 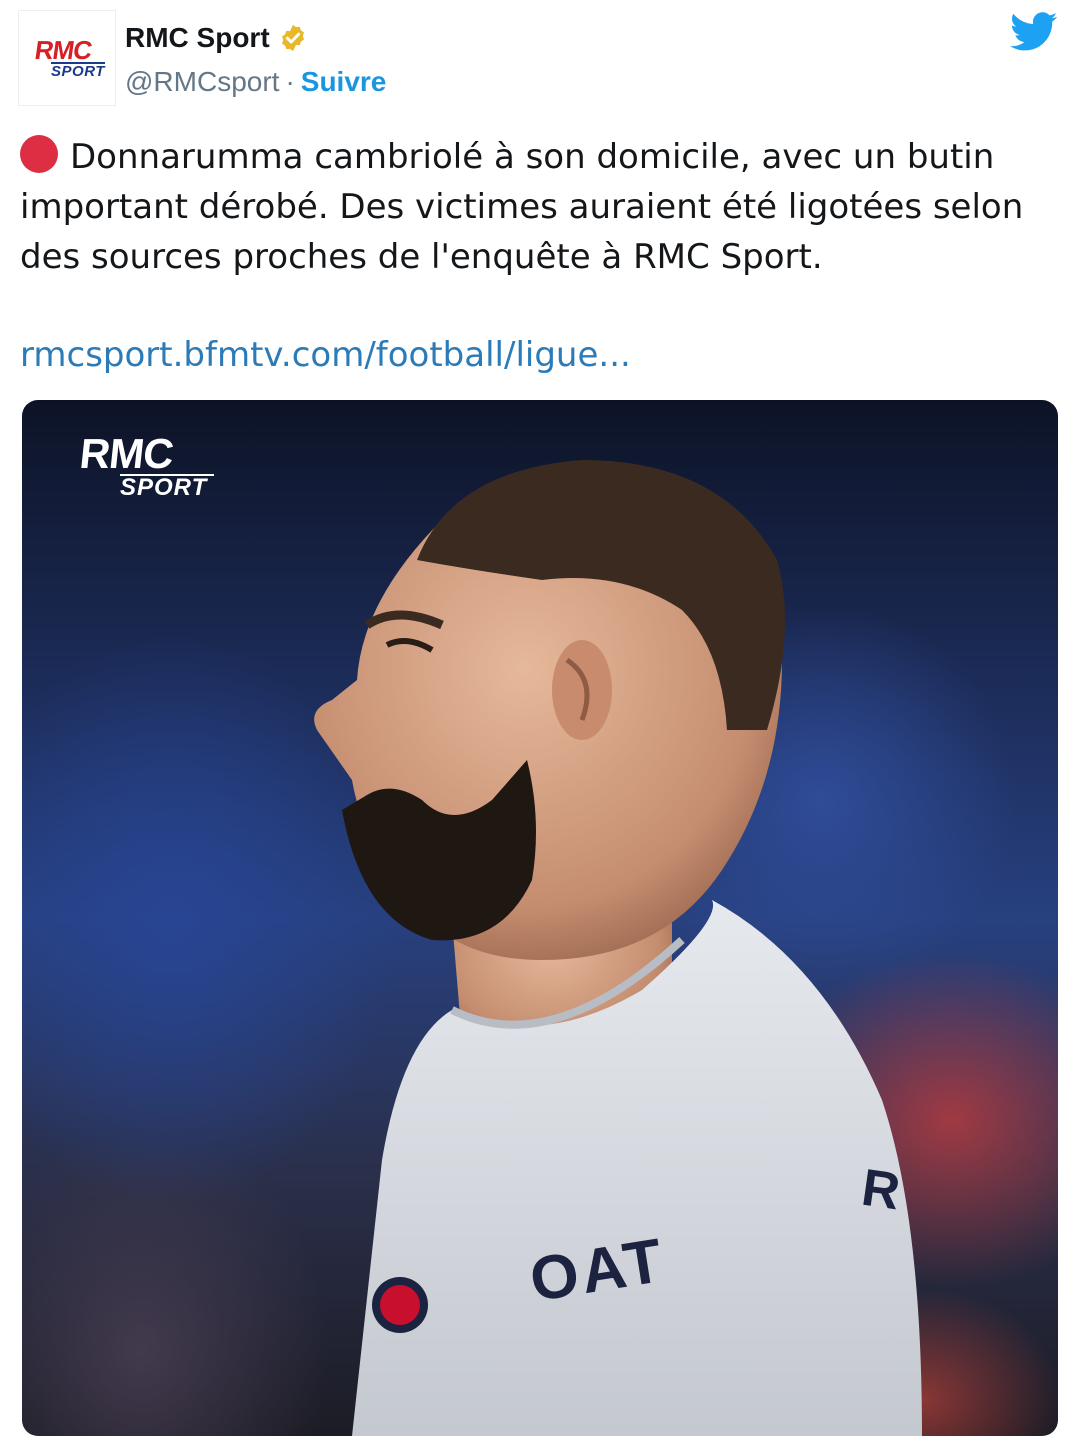 I want to click on avatar-logo-rmc: RMC, so click(x=63, y=49).